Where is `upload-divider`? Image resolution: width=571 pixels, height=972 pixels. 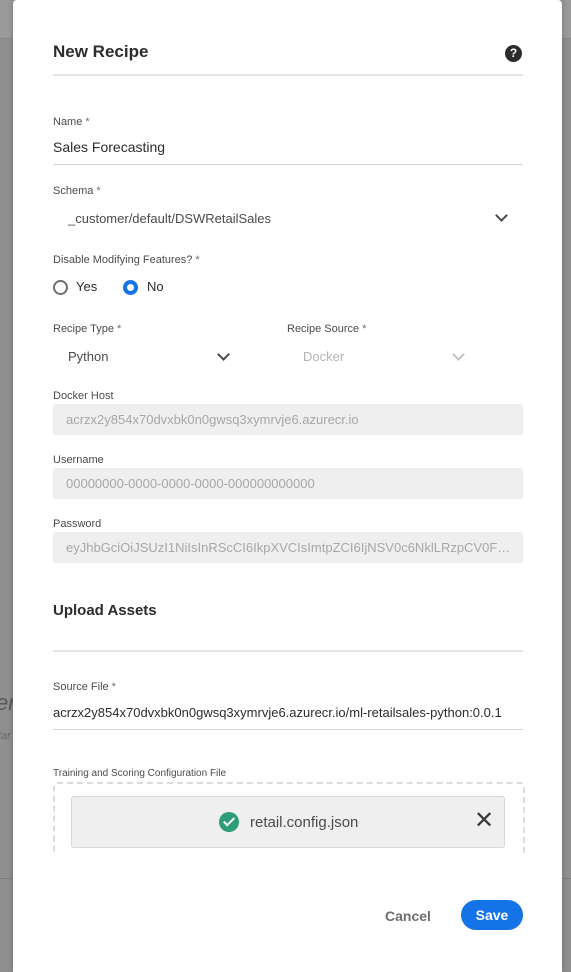
upload-divider is located at coordinates (288, 651).